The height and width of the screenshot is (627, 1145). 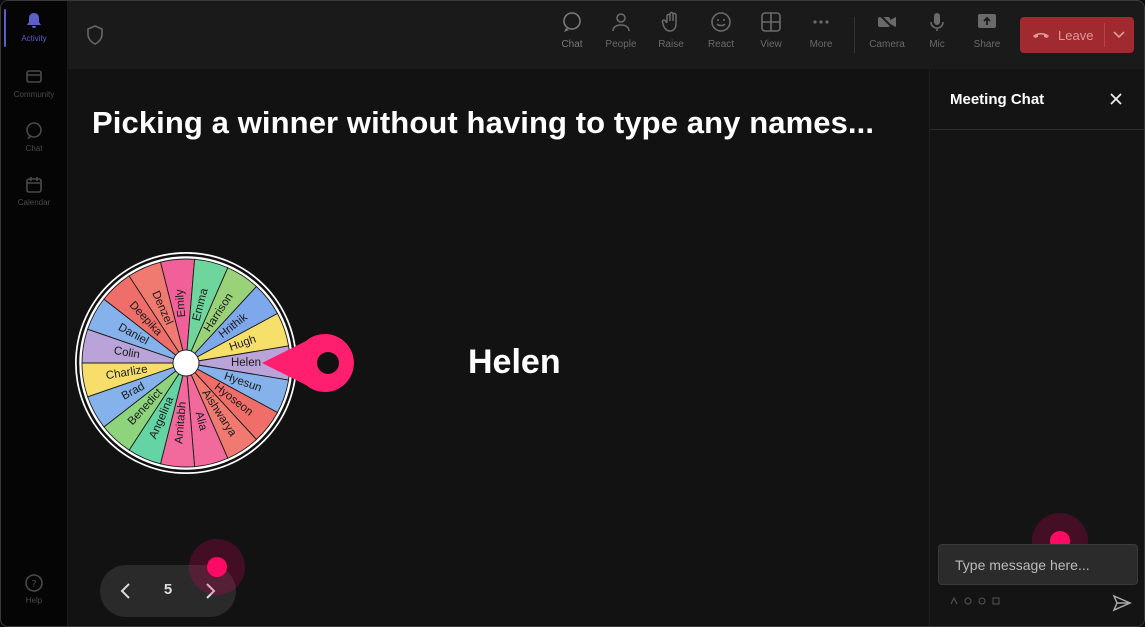 I want to click on gif-icon, so click(x=996, y=601).